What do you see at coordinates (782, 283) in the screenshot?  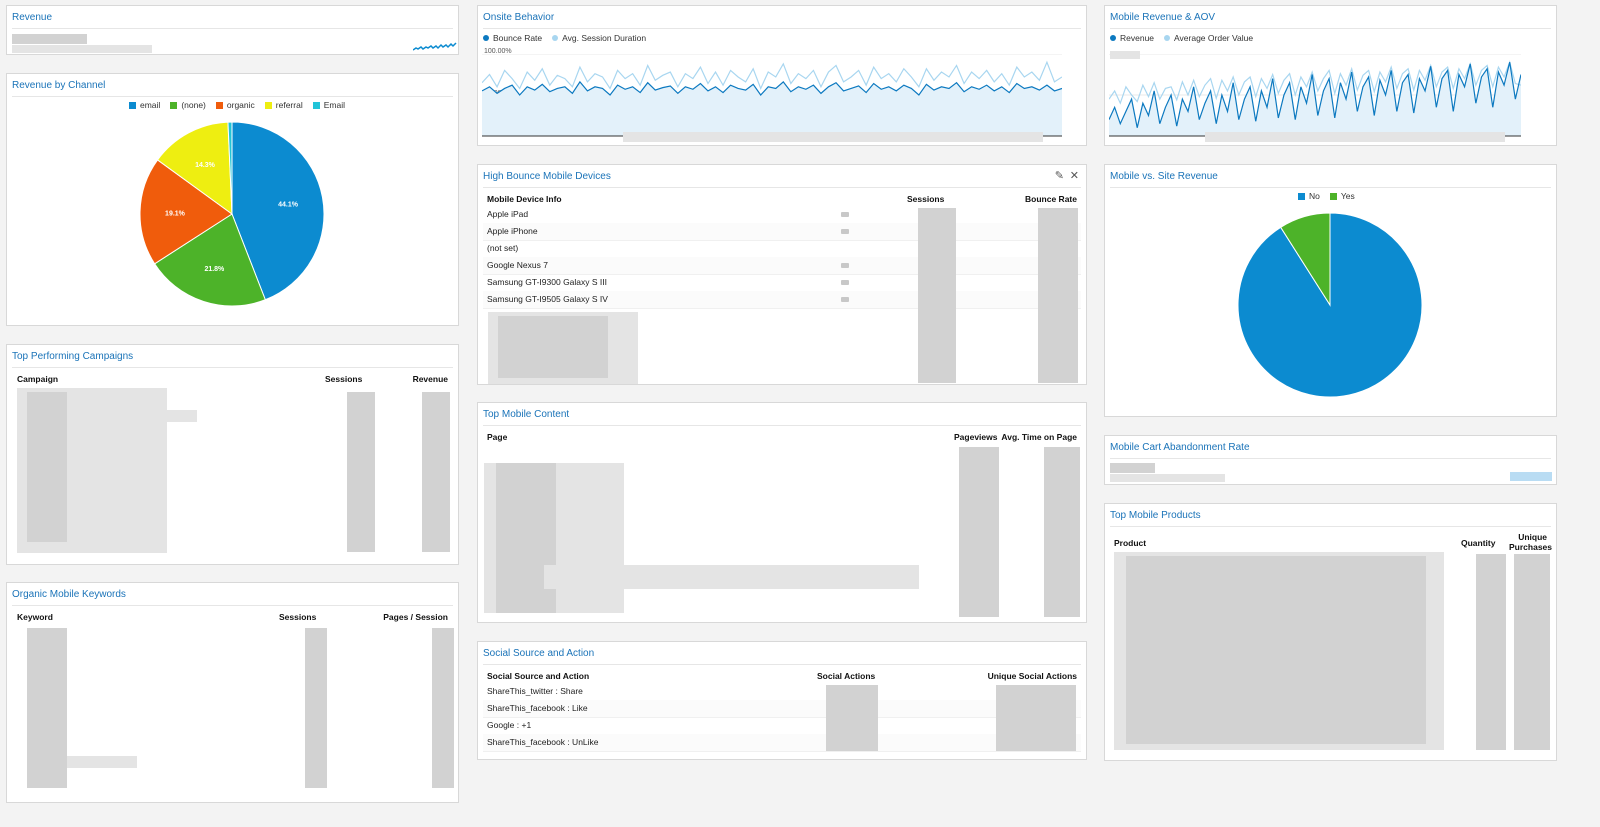 I see `table-row: Samsung GT-I9300 Galaxy S III` at bounding box center [782, 283].